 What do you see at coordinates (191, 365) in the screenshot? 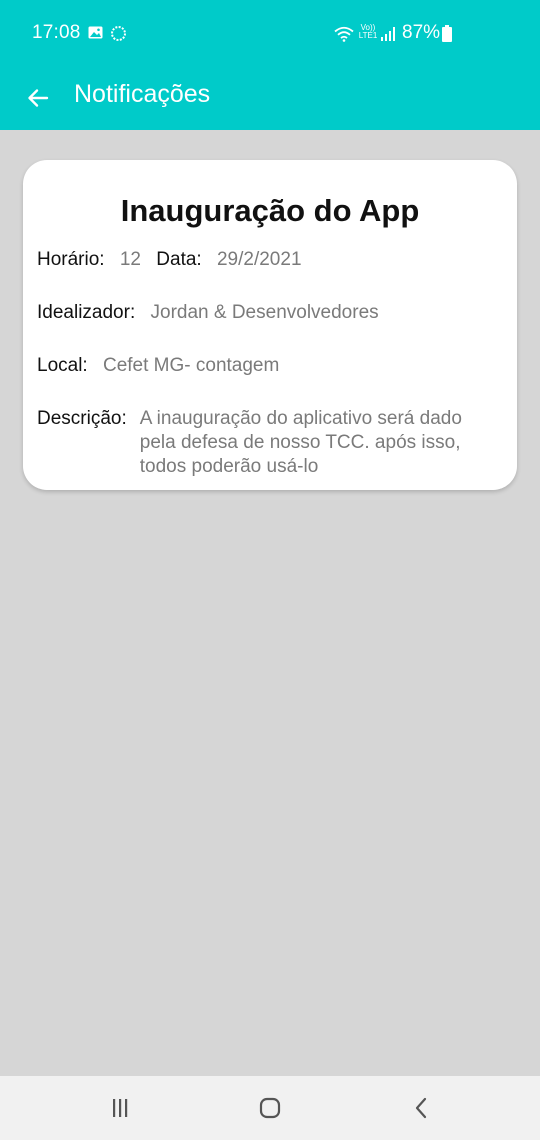
I see `local-value: Cefet MG- contagem` at bounding box center [191, 365].